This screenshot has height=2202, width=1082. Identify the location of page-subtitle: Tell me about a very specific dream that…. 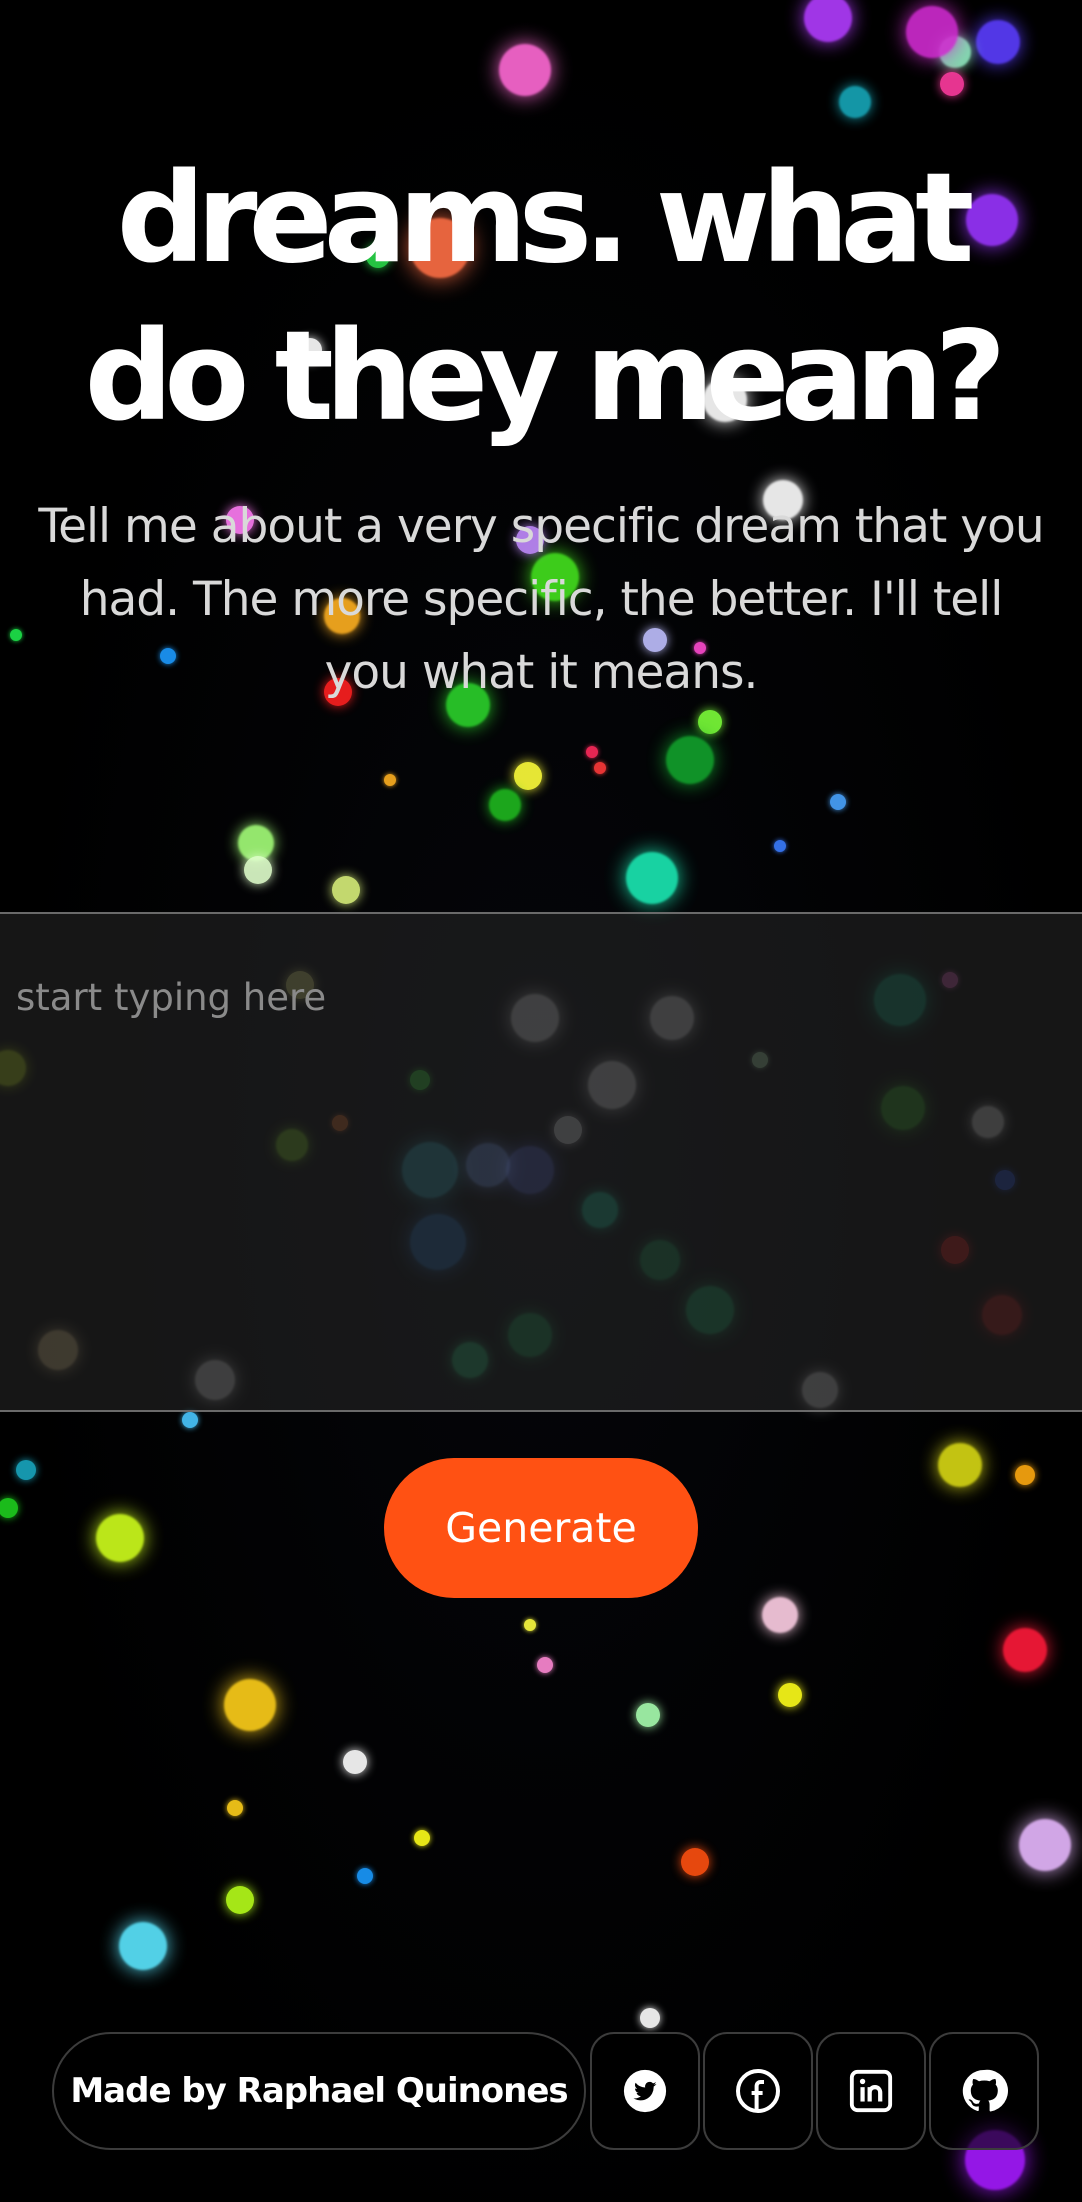
(541, 599).